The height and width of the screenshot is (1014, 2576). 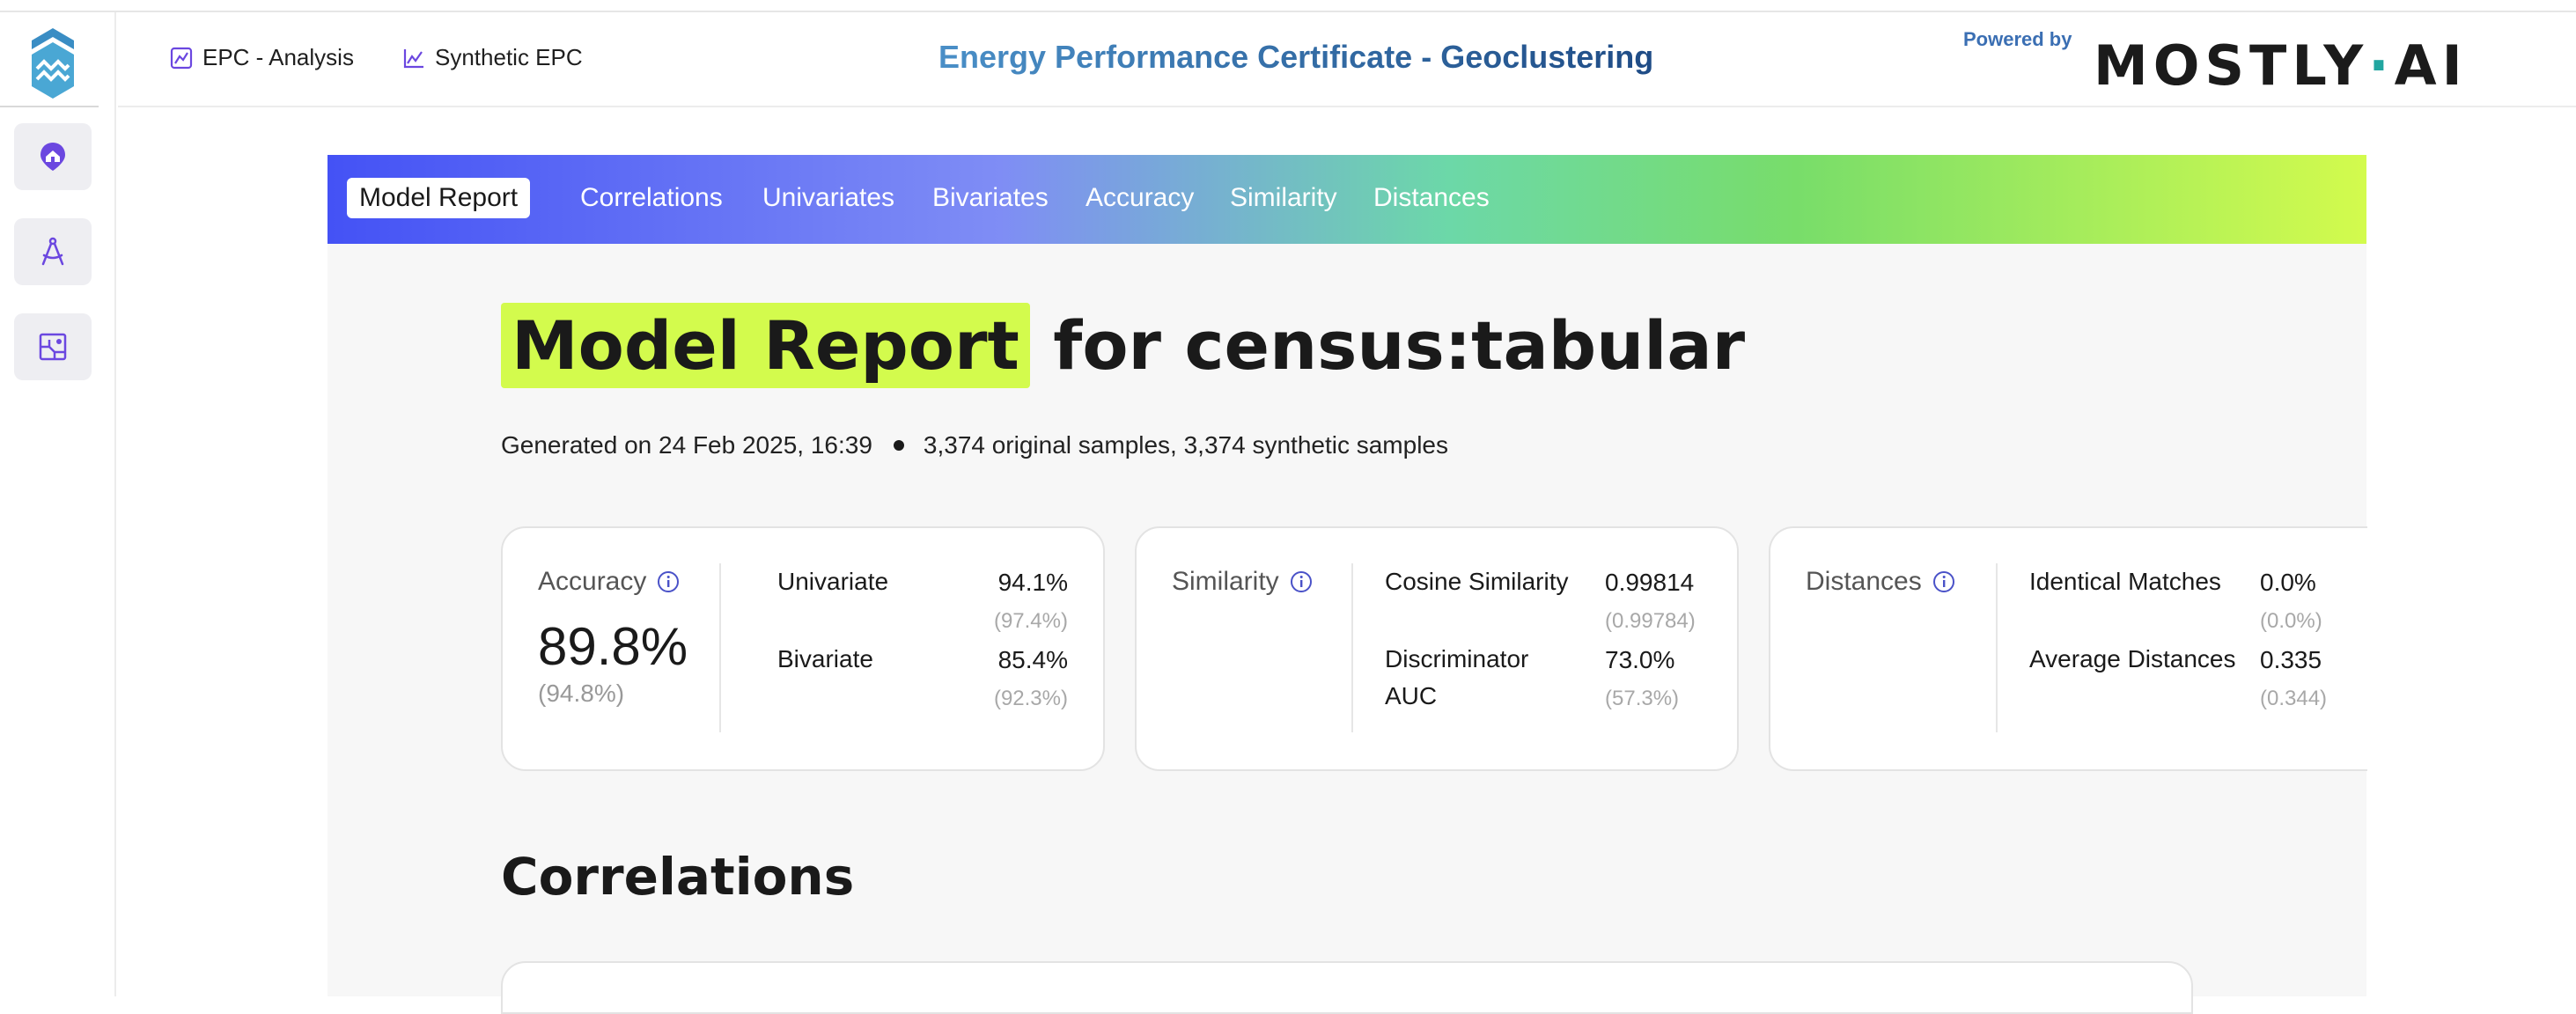 What do you see at coordinates (592, 581) in the screenshot?
I see `accuracy-label: Accuracy` at bounding box center [592, 581].